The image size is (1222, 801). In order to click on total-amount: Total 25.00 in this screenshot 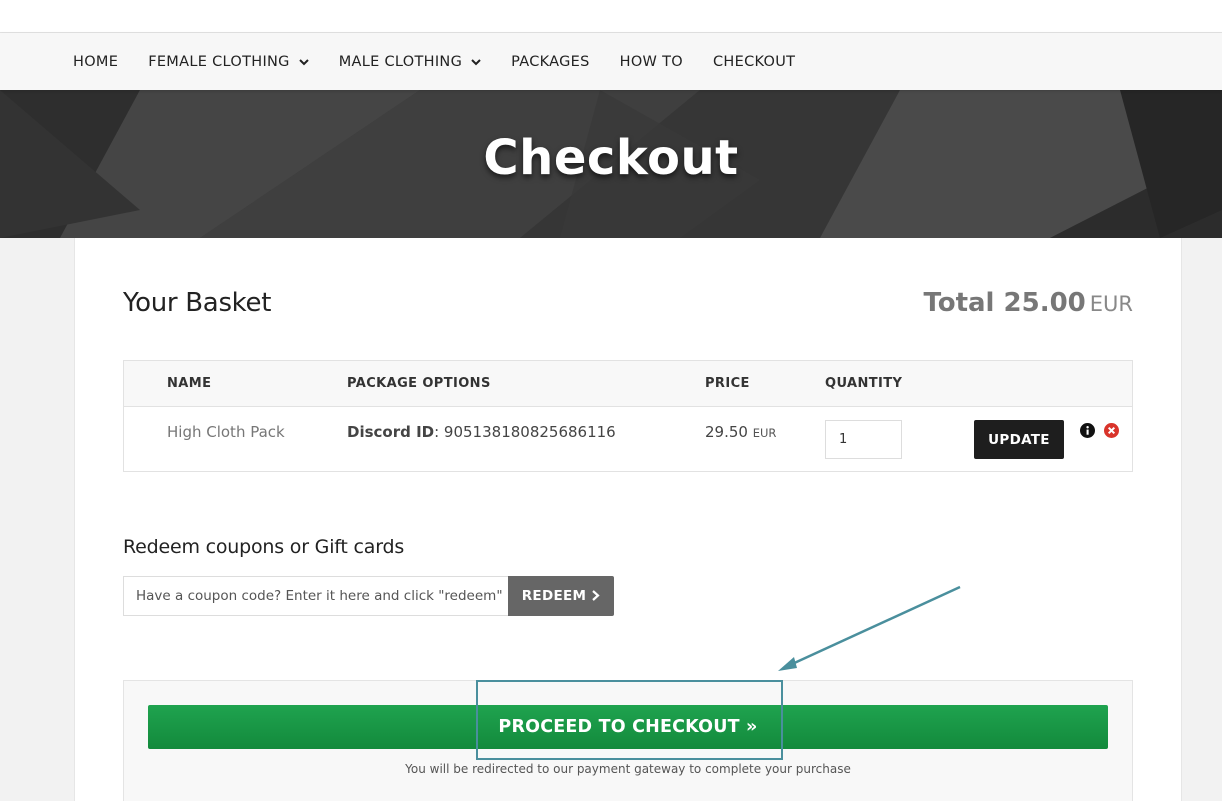, I will do `click(1004, 303)`.